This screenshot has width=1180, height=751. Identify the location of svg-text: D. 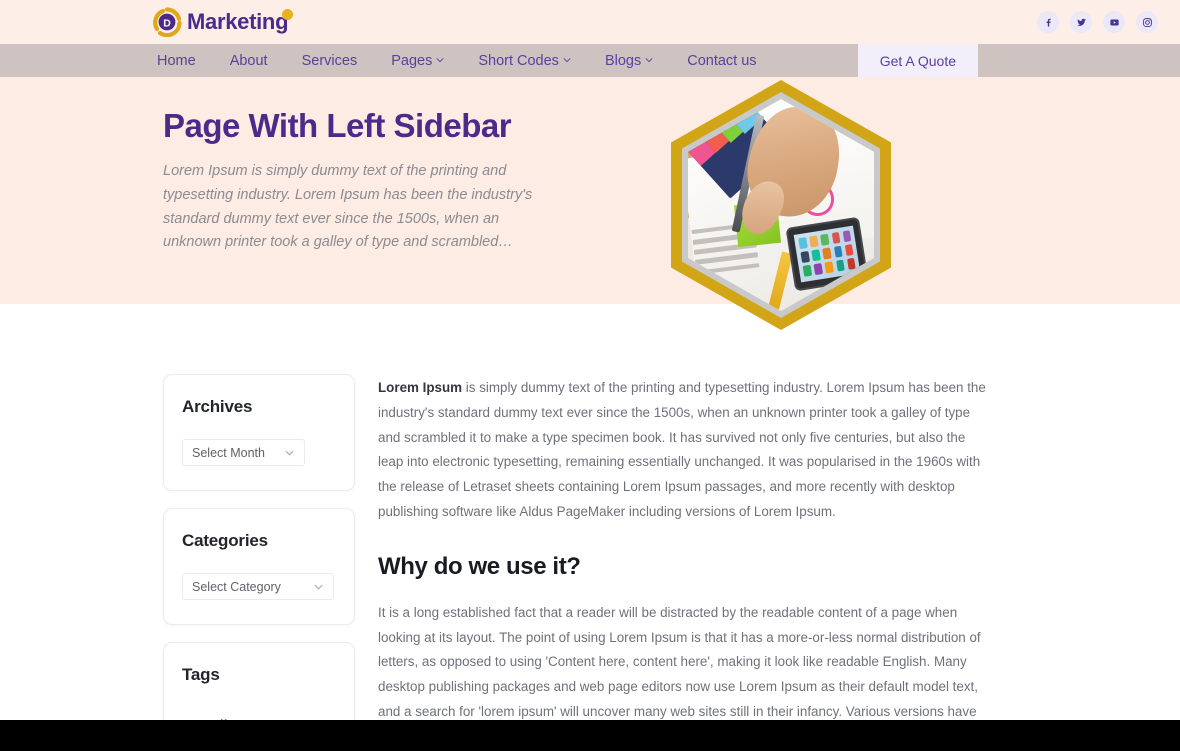
(167, 23).